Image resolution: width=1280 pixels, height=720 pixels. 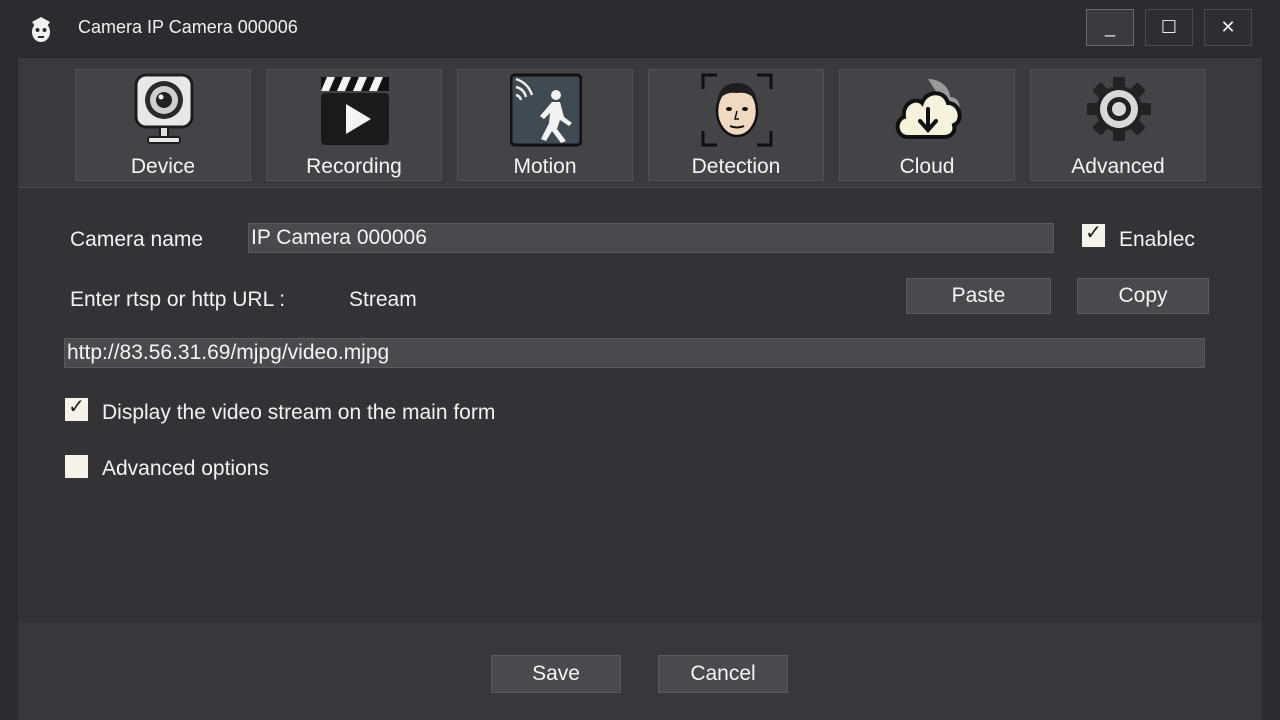 What do you see at coordinates (1119, 109) in the screenshot?
I see `gear-icon` at bounding box center [1119, 109].